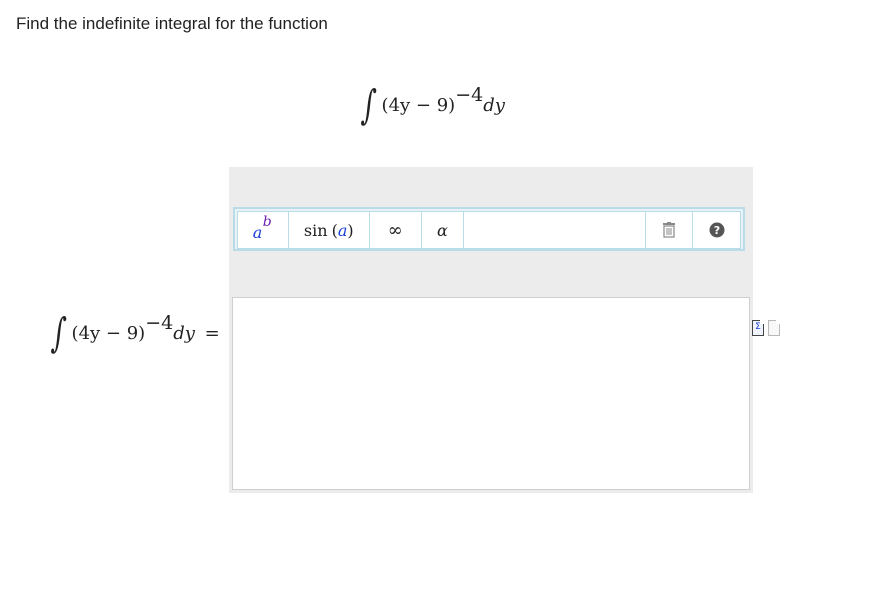 The width and height of the screenshot is (886, 608). What do you see at coordinates (315, 230) in the screenshot?
I see `function-name: sin` at bounding box center [315, 230].